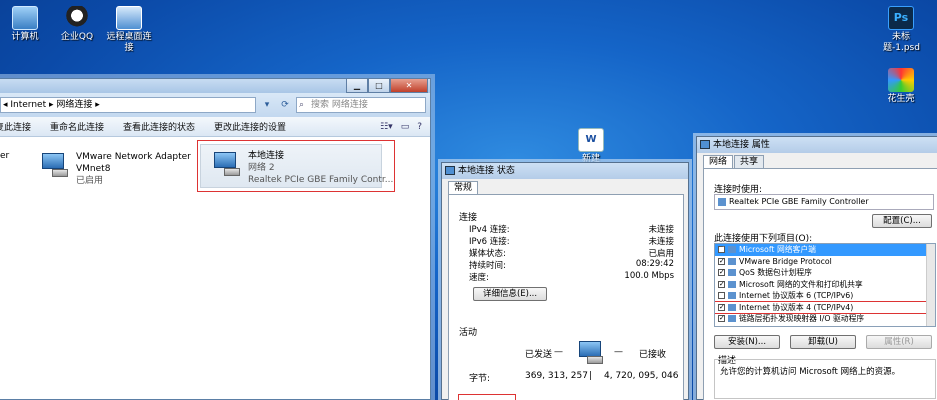 The image size is (937, 400). I want to click on cmd-view-status: 查看此连接的状态, so click(159, 126).